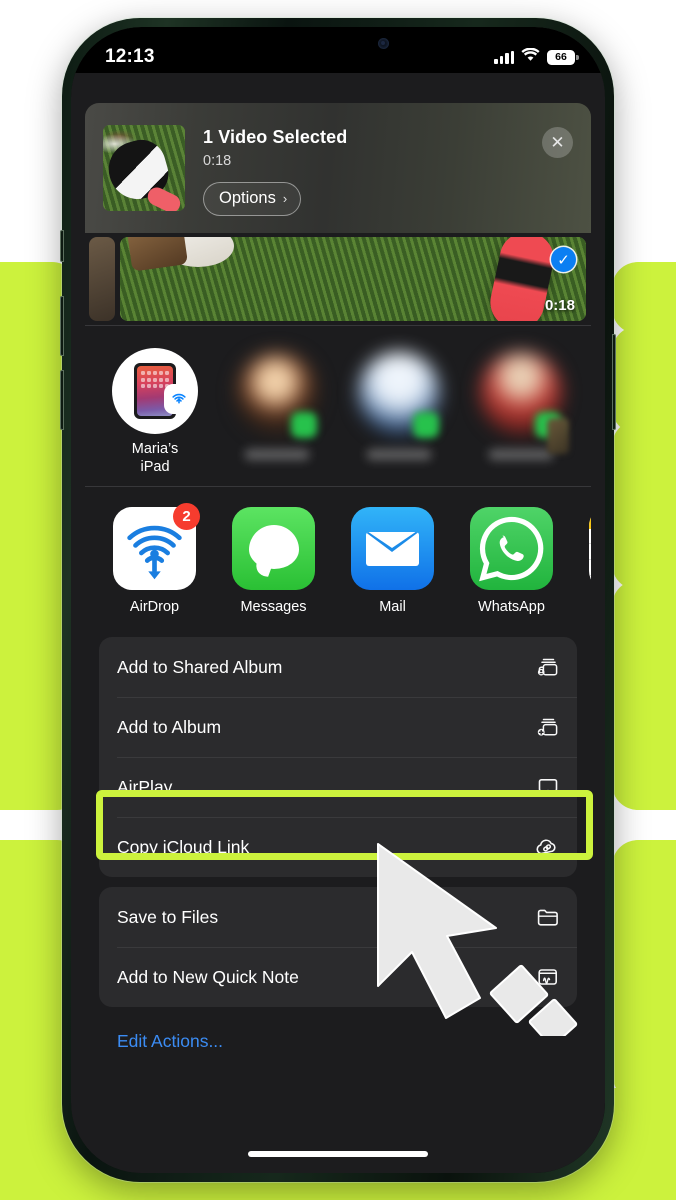 The height and width of the screenshot is (1200, 676). What do you see at coordinates (547, 667) in the screenshot?
I see `shared-album-icon` at bounding box center [547, 667].